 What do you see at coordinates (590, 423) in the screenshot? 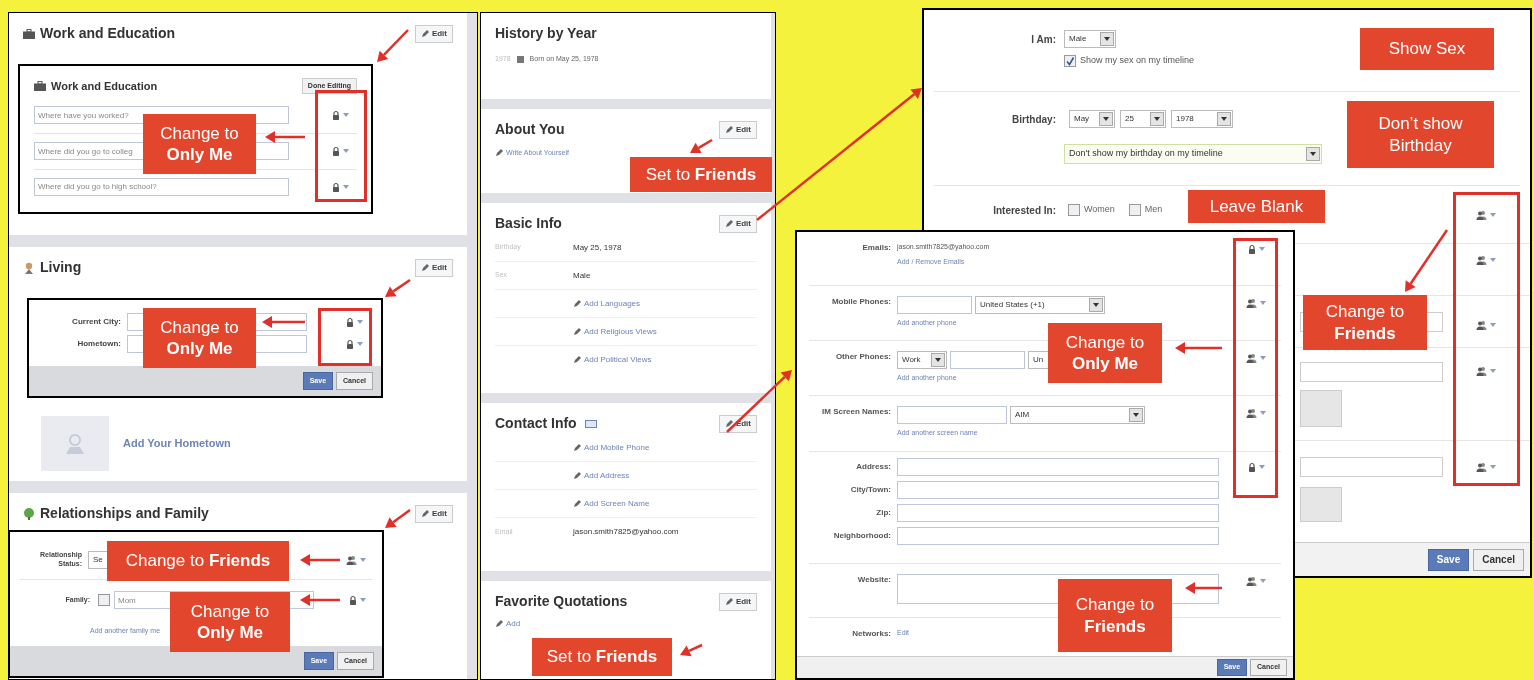
I see `contact-card-icon` at bounding box center [590, 423].